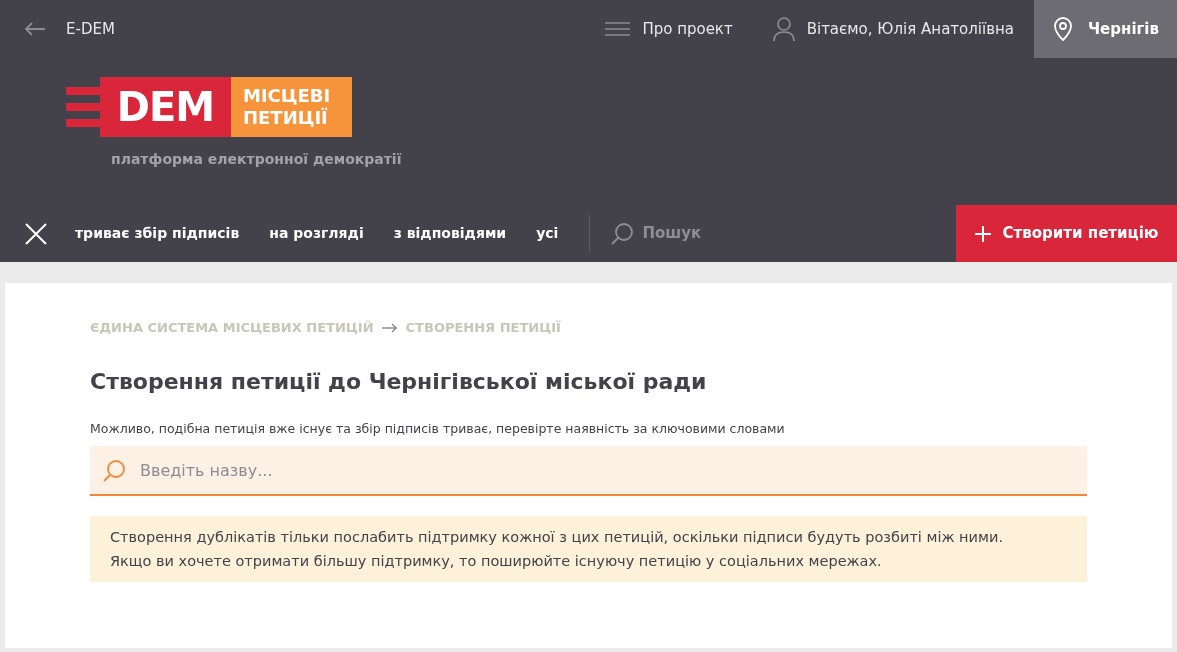 The width and height of the screenshot is (1177, 652). What do you see at coordinates (35, 29) in the screenshot?
I see `back-arrow-icon` at bounding box center [35, 29].